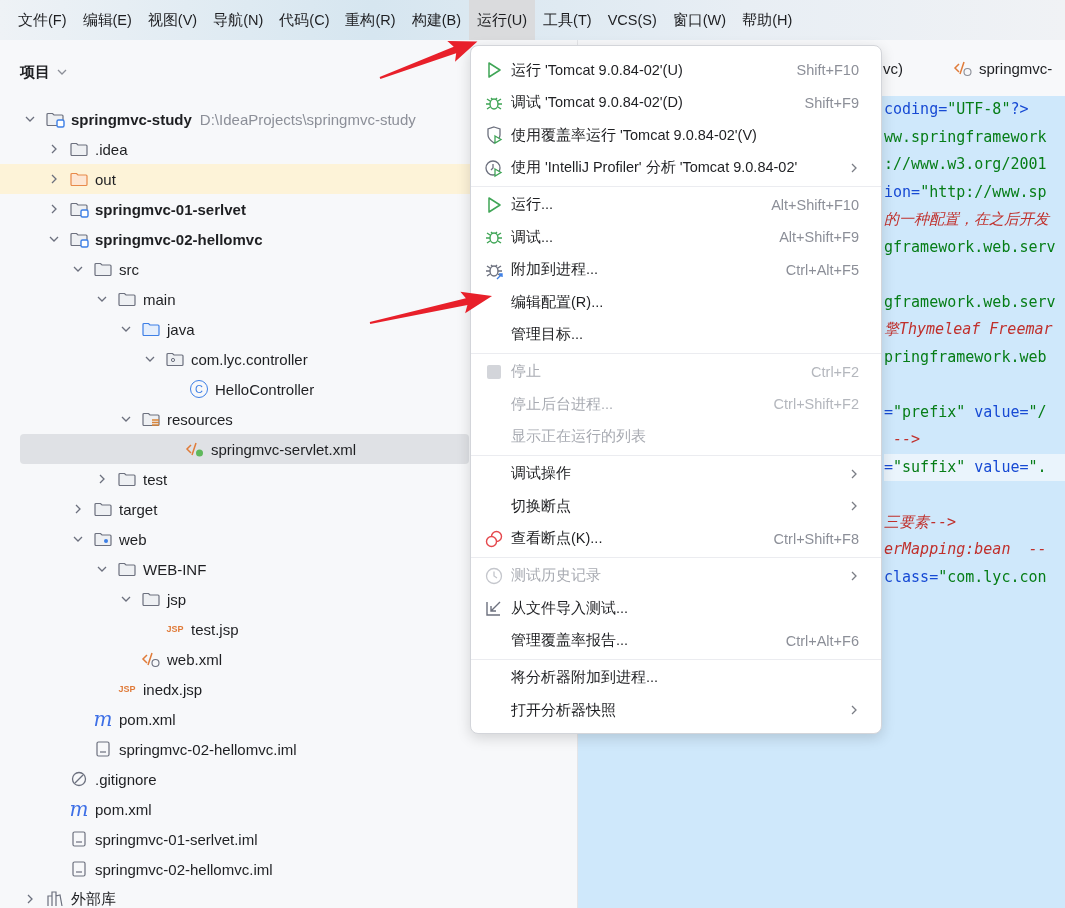 Image resolution: width=1065 pixels, height=908 pixels. I want to click on shortcut-label: Ctrl+Shift+F2, so click(816, 404).